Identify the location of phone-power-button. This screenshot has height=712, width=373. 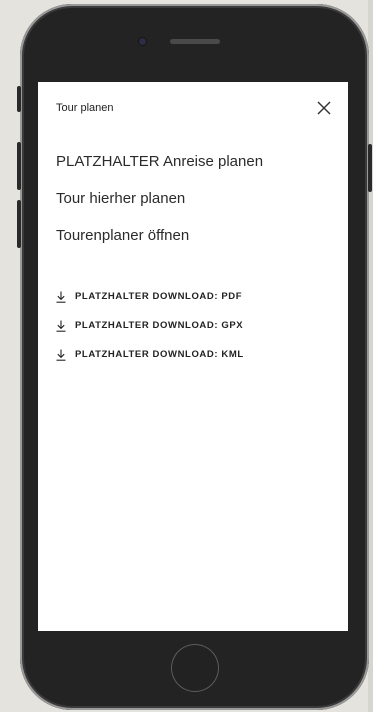
(370, 168).